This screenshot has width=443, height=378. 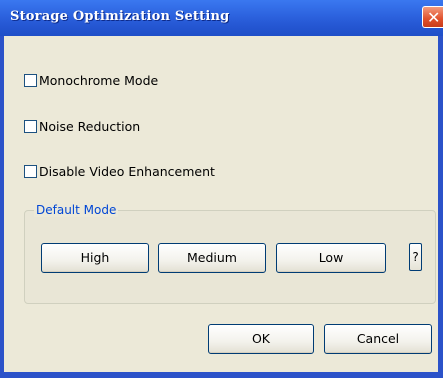 What do you see at coordinates (76, 210) in the screenshot?
I see `default-mode-group-label: Default Mode` at bounding box center [76, 210].